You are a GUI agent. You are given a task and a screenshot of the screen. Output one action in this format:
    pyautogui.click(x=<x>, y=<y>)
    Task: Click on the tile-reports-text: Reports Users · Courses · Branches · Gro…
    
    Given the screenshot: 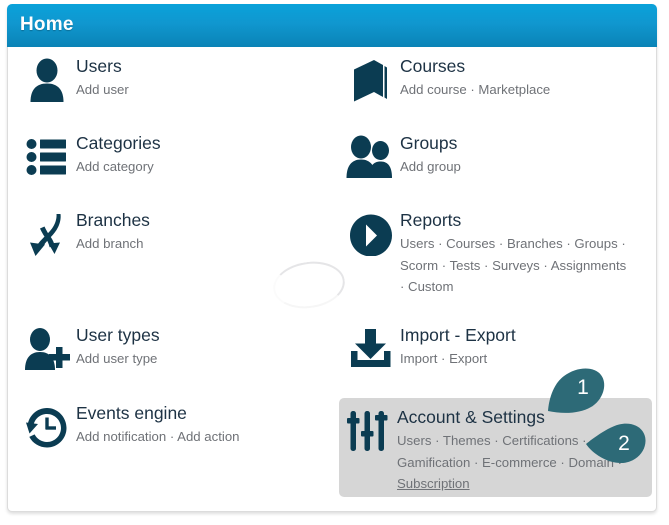 What is the action you would take?
    pyautogui.click(x=526, y=254)
    